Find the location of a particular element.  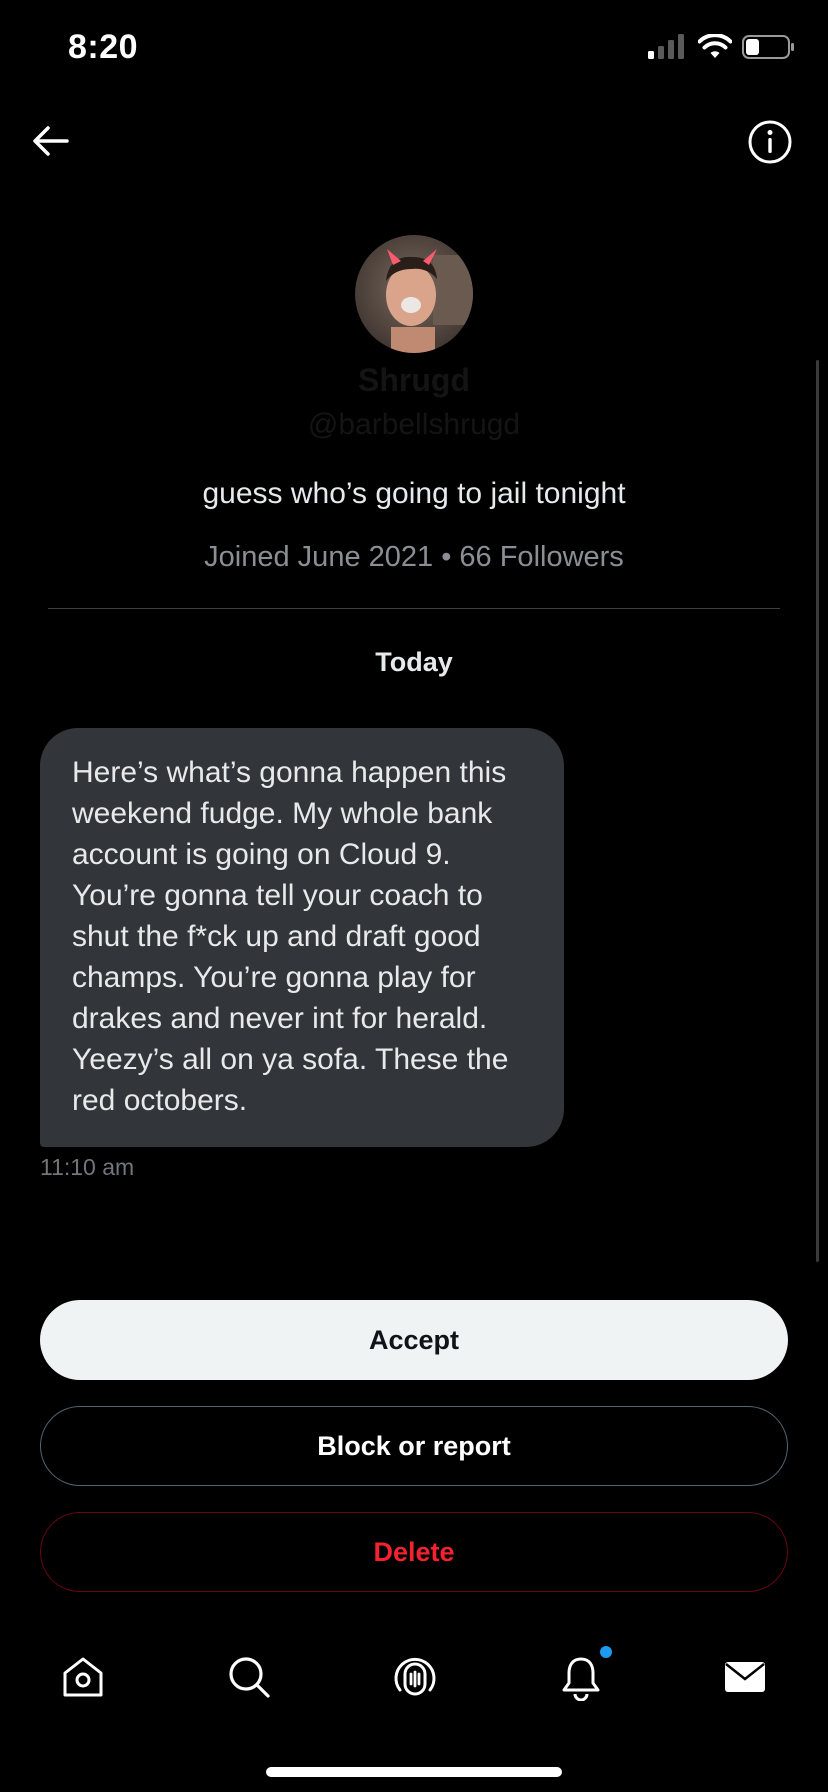

accept-button: Accept is located at coordinates (414, 1340).